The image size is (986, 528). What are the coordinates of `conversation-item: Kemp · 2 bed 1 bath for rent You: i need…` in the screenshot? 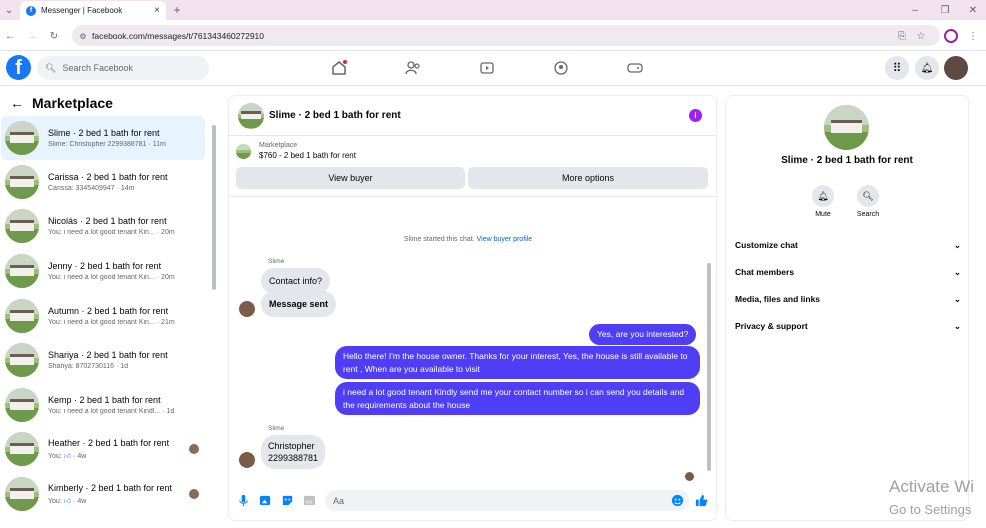 It's located at (103, 405).